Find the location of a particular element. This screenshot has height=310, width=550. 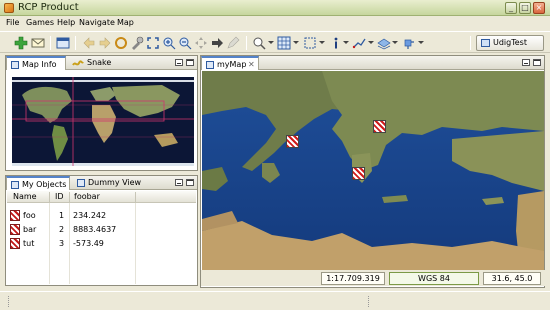

table-row: bar 2 8883.4637 is located at coordinates (101, 230).